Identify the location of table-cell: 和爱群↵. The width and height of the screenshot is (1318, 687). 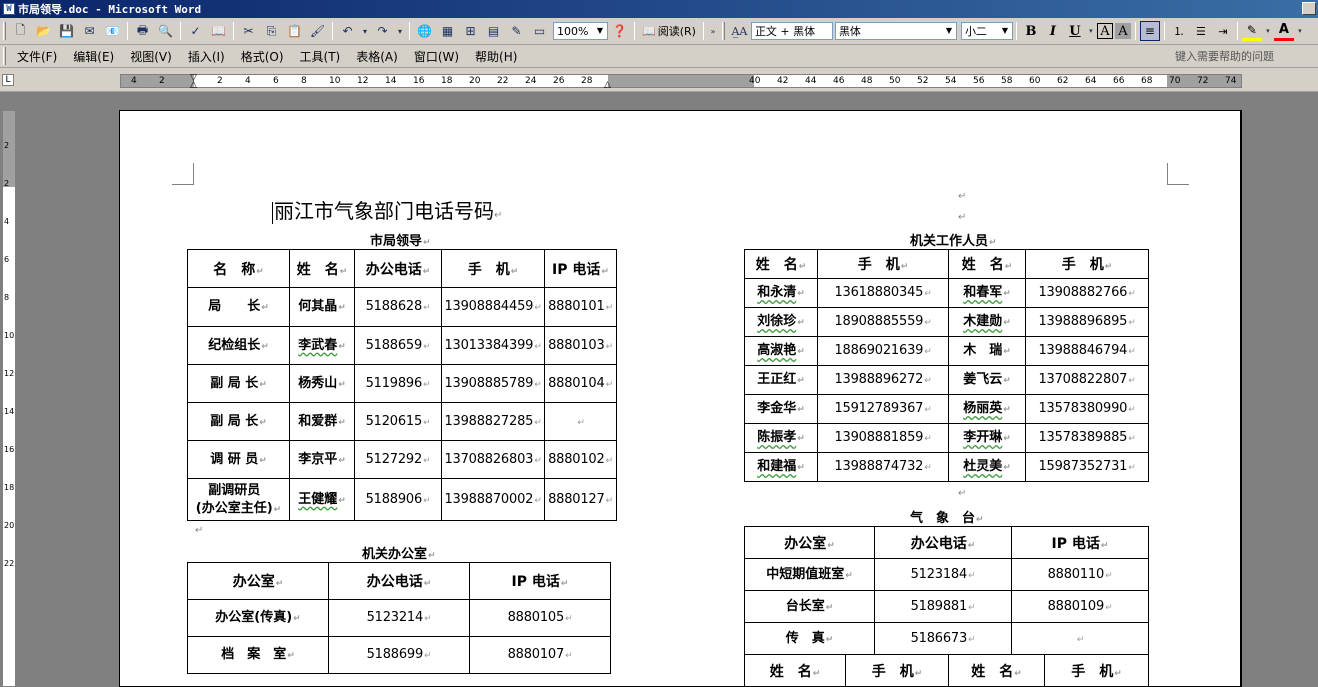
(322, 421).